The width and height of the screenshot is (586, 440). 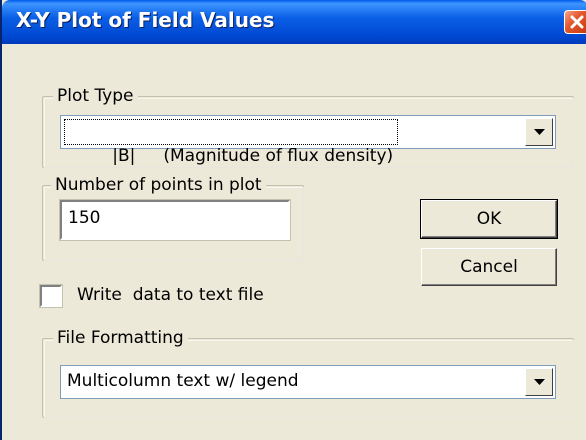 I want to click on plot-type-dropdown-button, so click(x=539, y=132).